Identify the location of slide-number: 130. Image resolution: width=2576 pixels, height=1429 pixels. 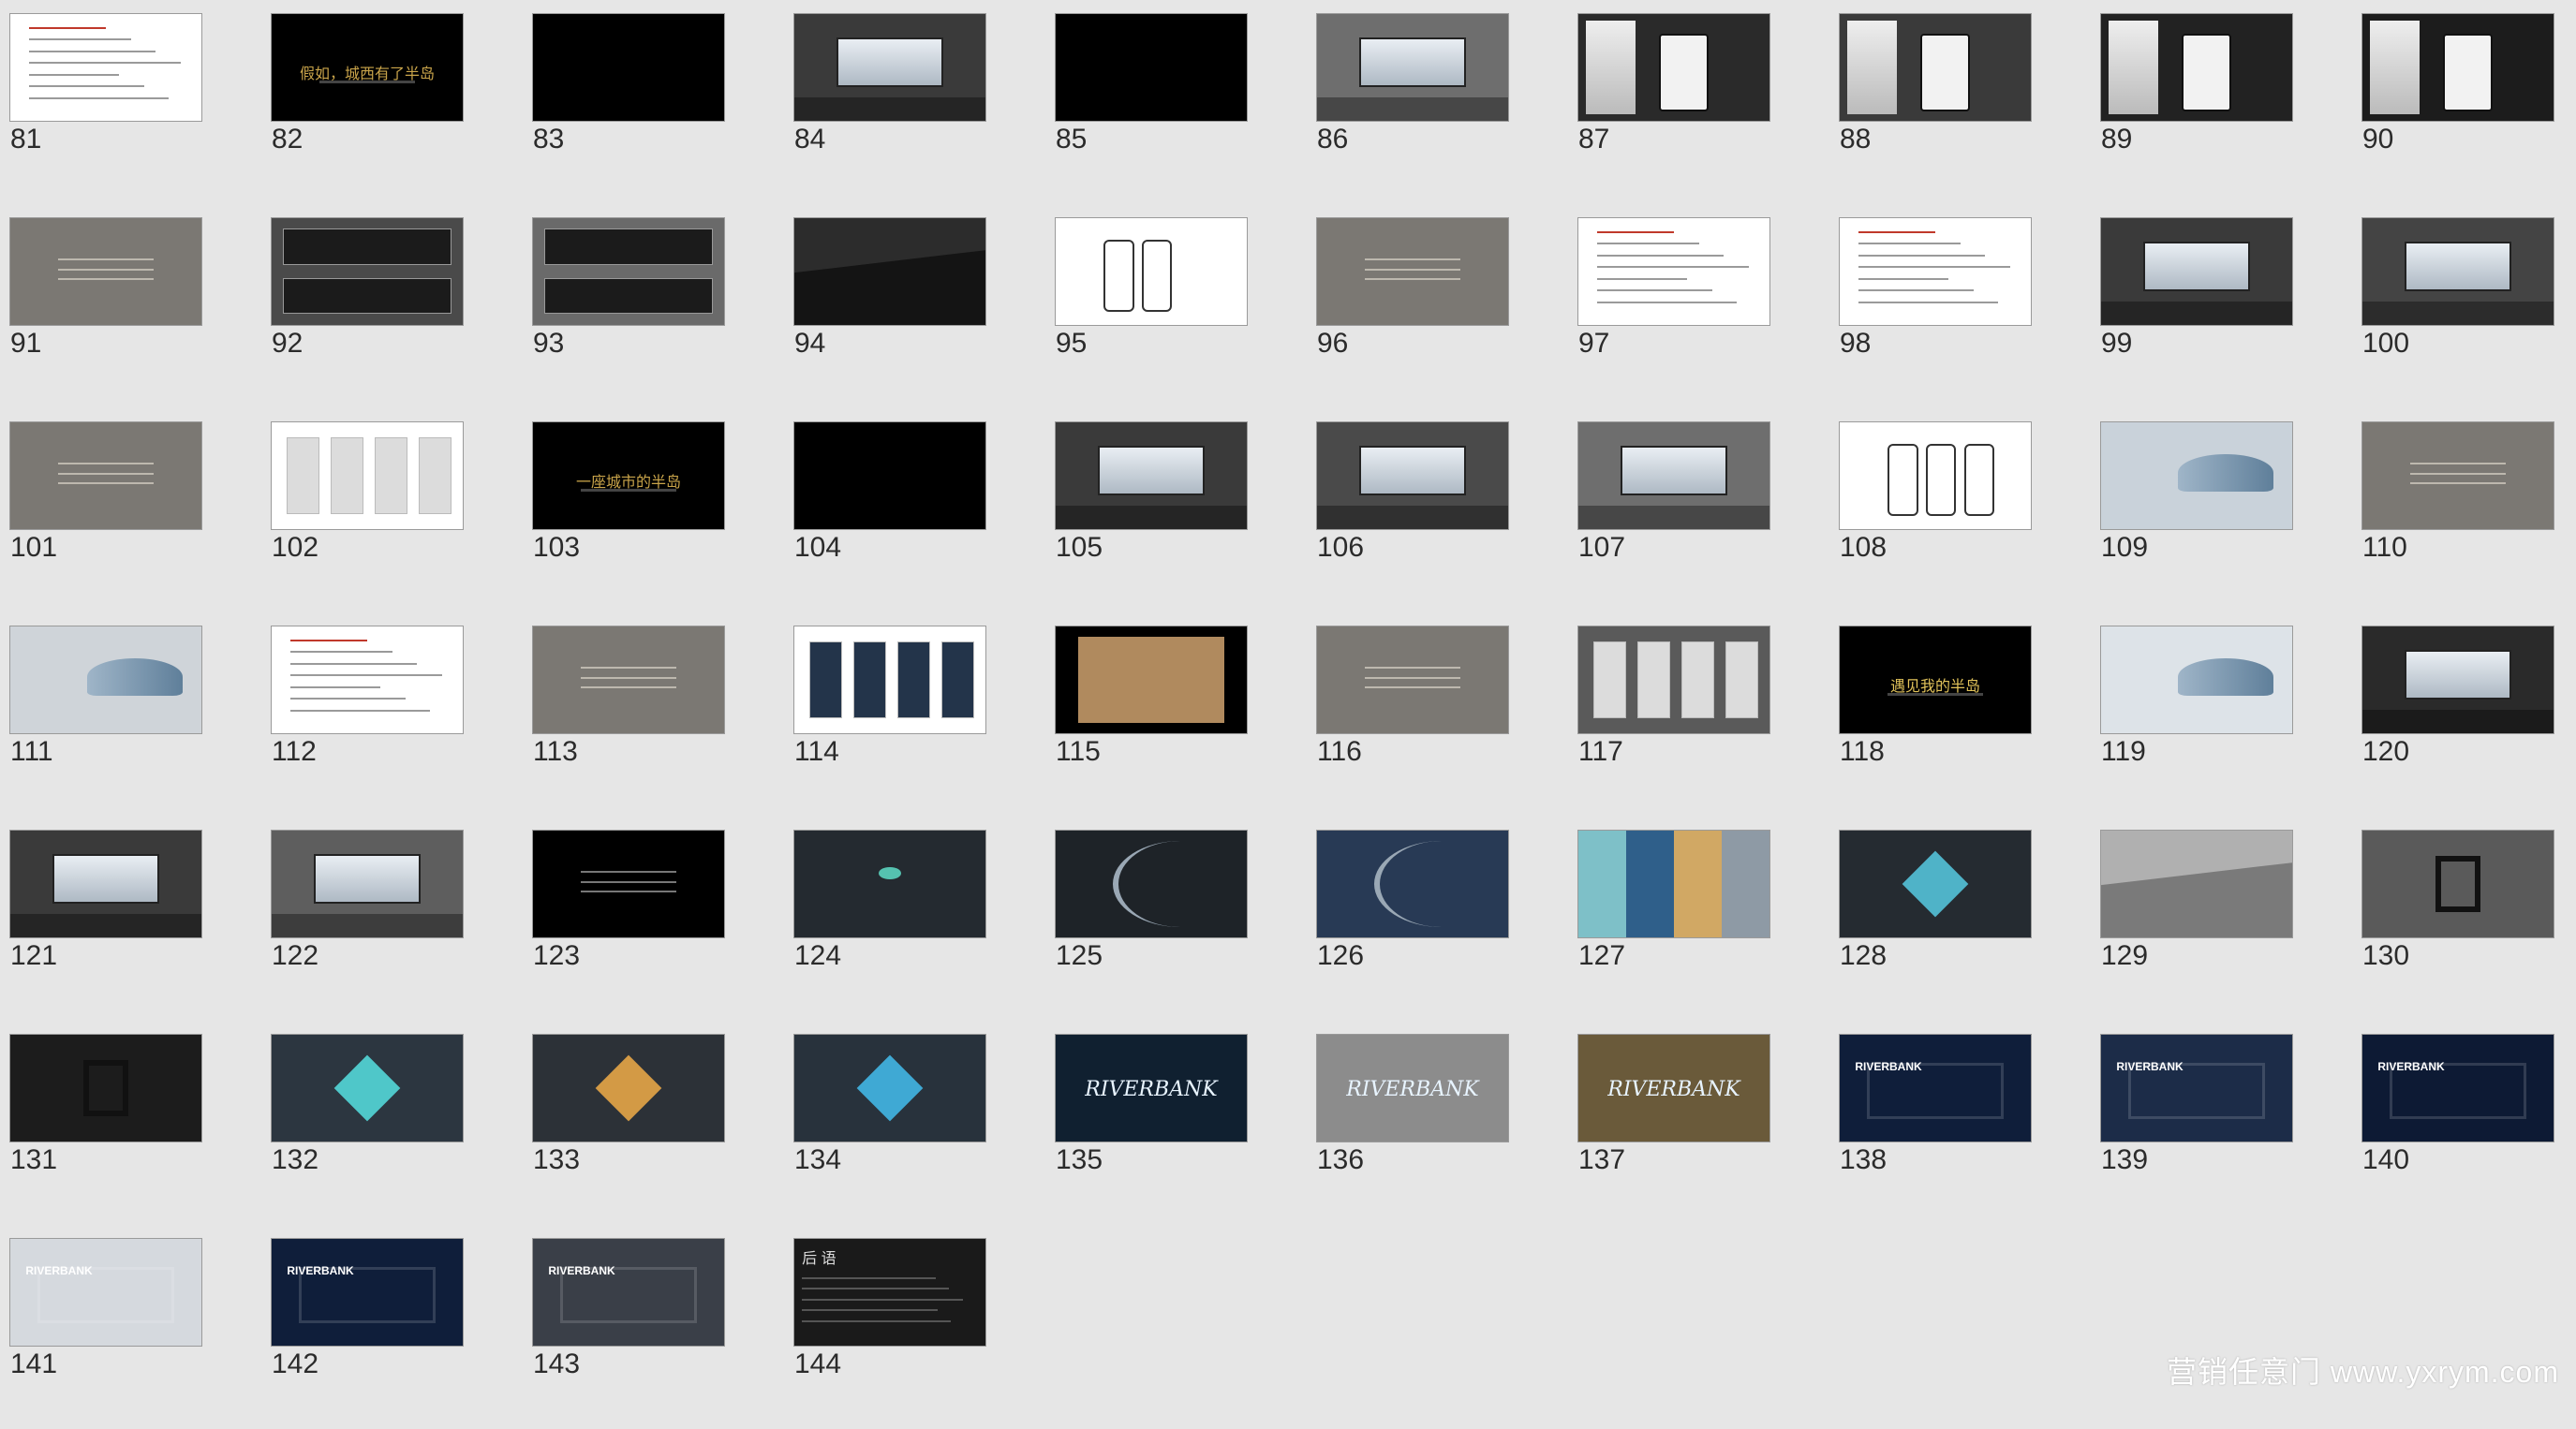
(2386, 955).